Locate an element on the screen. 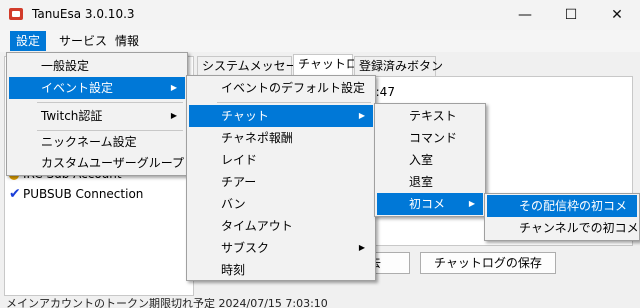  menu-item-timeout: タイムアウト is located at coordinates (281, 226).